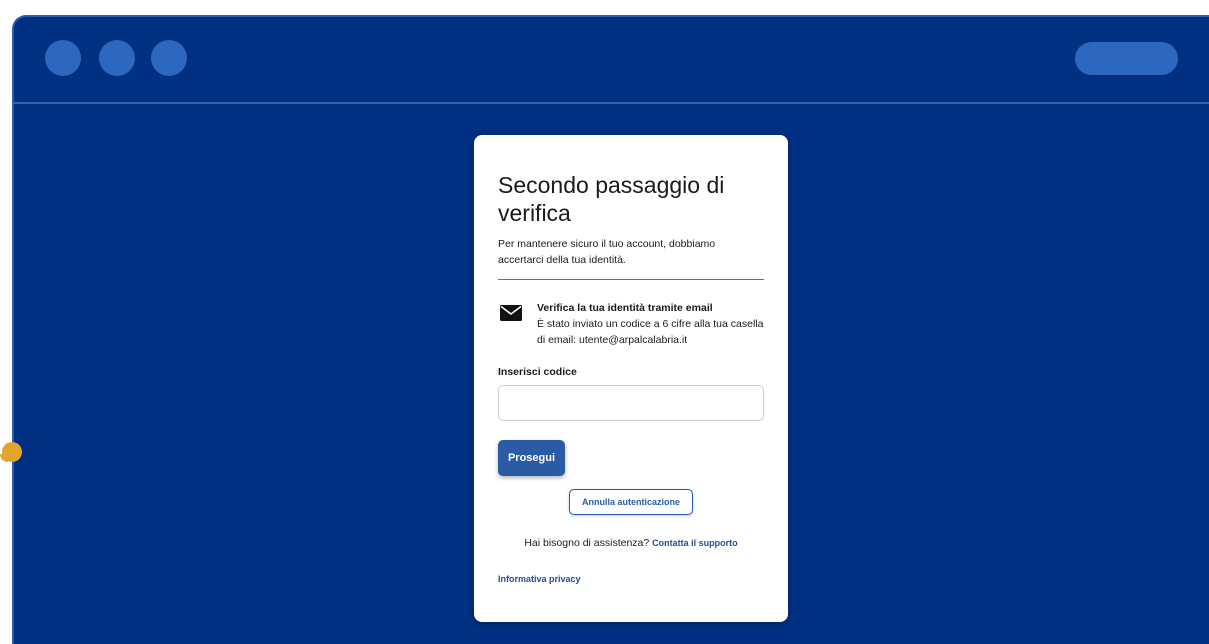 Image resolution: width=1209 pixels, height=644 pixels. What do you see at coordinates (695, 543) in the screenshot?
I see `contact-support-link: Contatta il supporto` at bounding box center [695, 543].